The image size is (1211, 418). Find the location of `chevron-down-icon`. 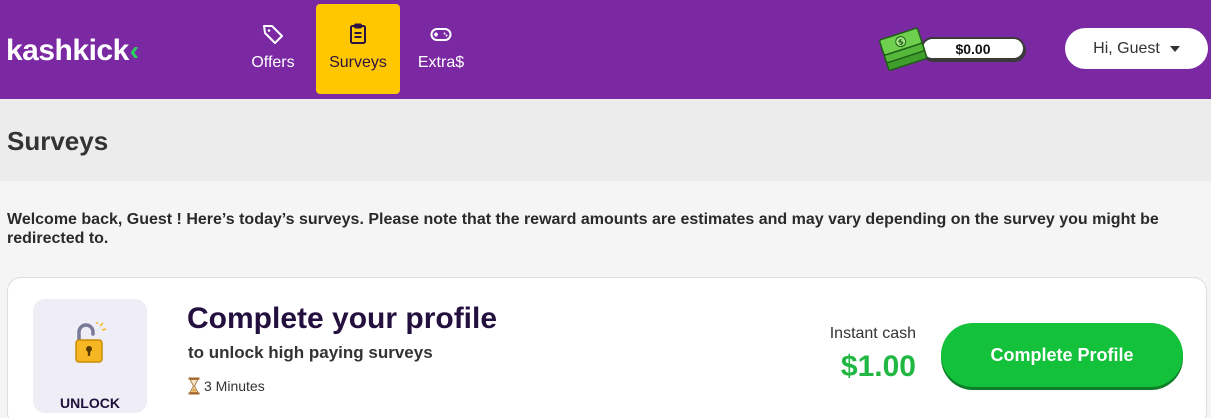

chevron-down-icon is located at coordinates (1174, 48).